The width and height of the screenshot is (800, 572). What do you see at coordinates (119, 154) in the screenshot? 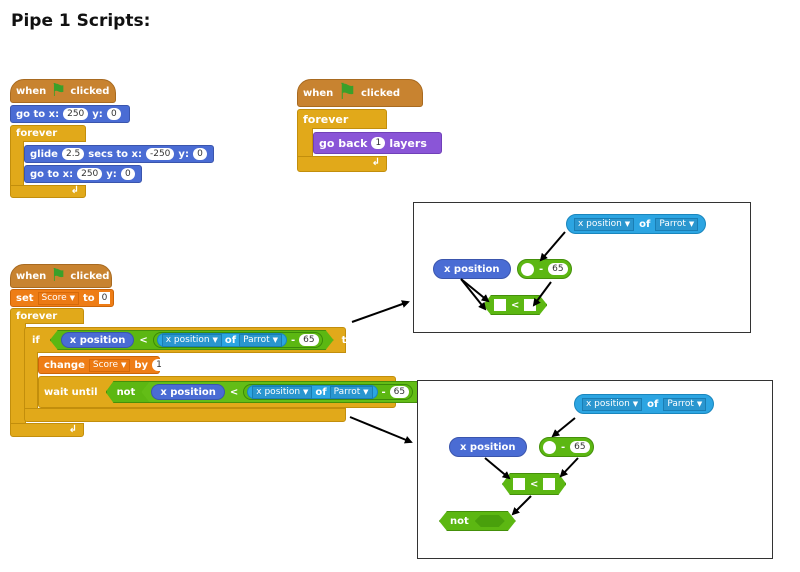
I see `glide-block: glide 2.5 secs to x: -250 y: 0` at bounding box center [119, 154].